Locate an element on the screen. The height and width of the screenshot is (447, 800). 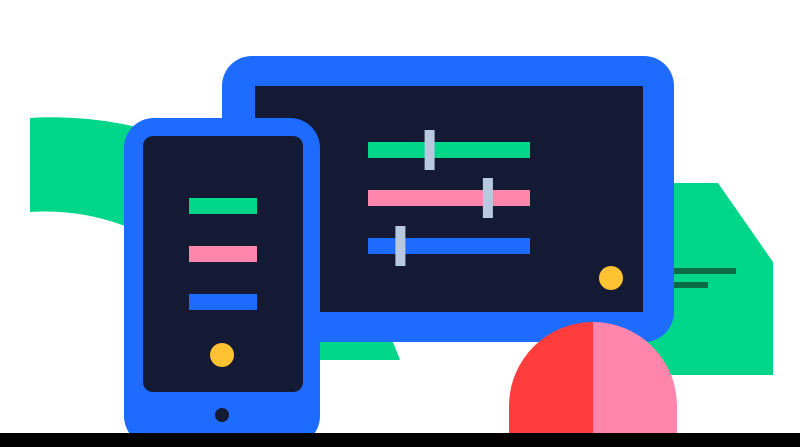
slider-track-blue is located at coordinates (449, 246).